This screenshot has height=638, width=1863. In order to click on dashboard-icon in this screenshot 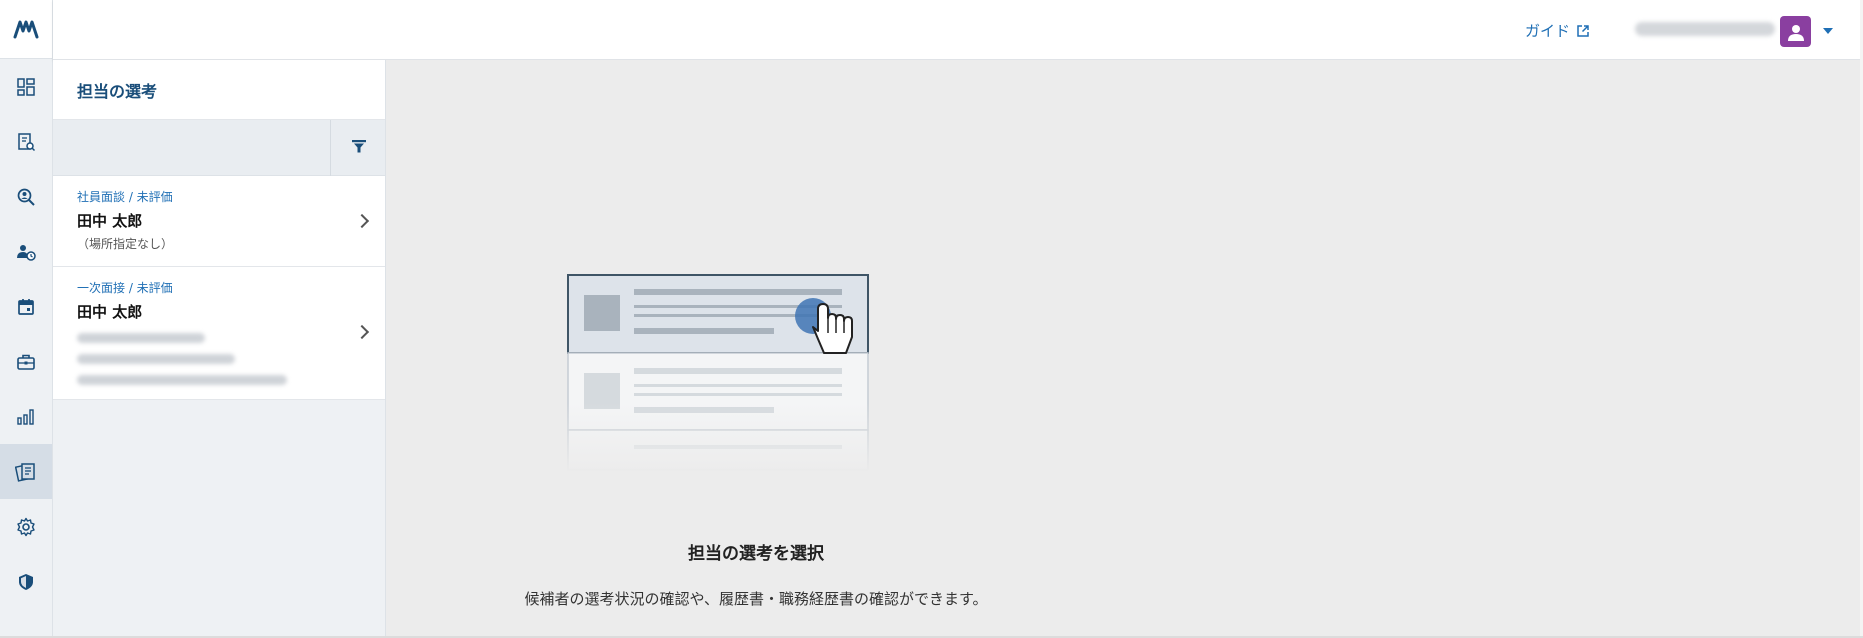, I will do `click(26, 86)`.